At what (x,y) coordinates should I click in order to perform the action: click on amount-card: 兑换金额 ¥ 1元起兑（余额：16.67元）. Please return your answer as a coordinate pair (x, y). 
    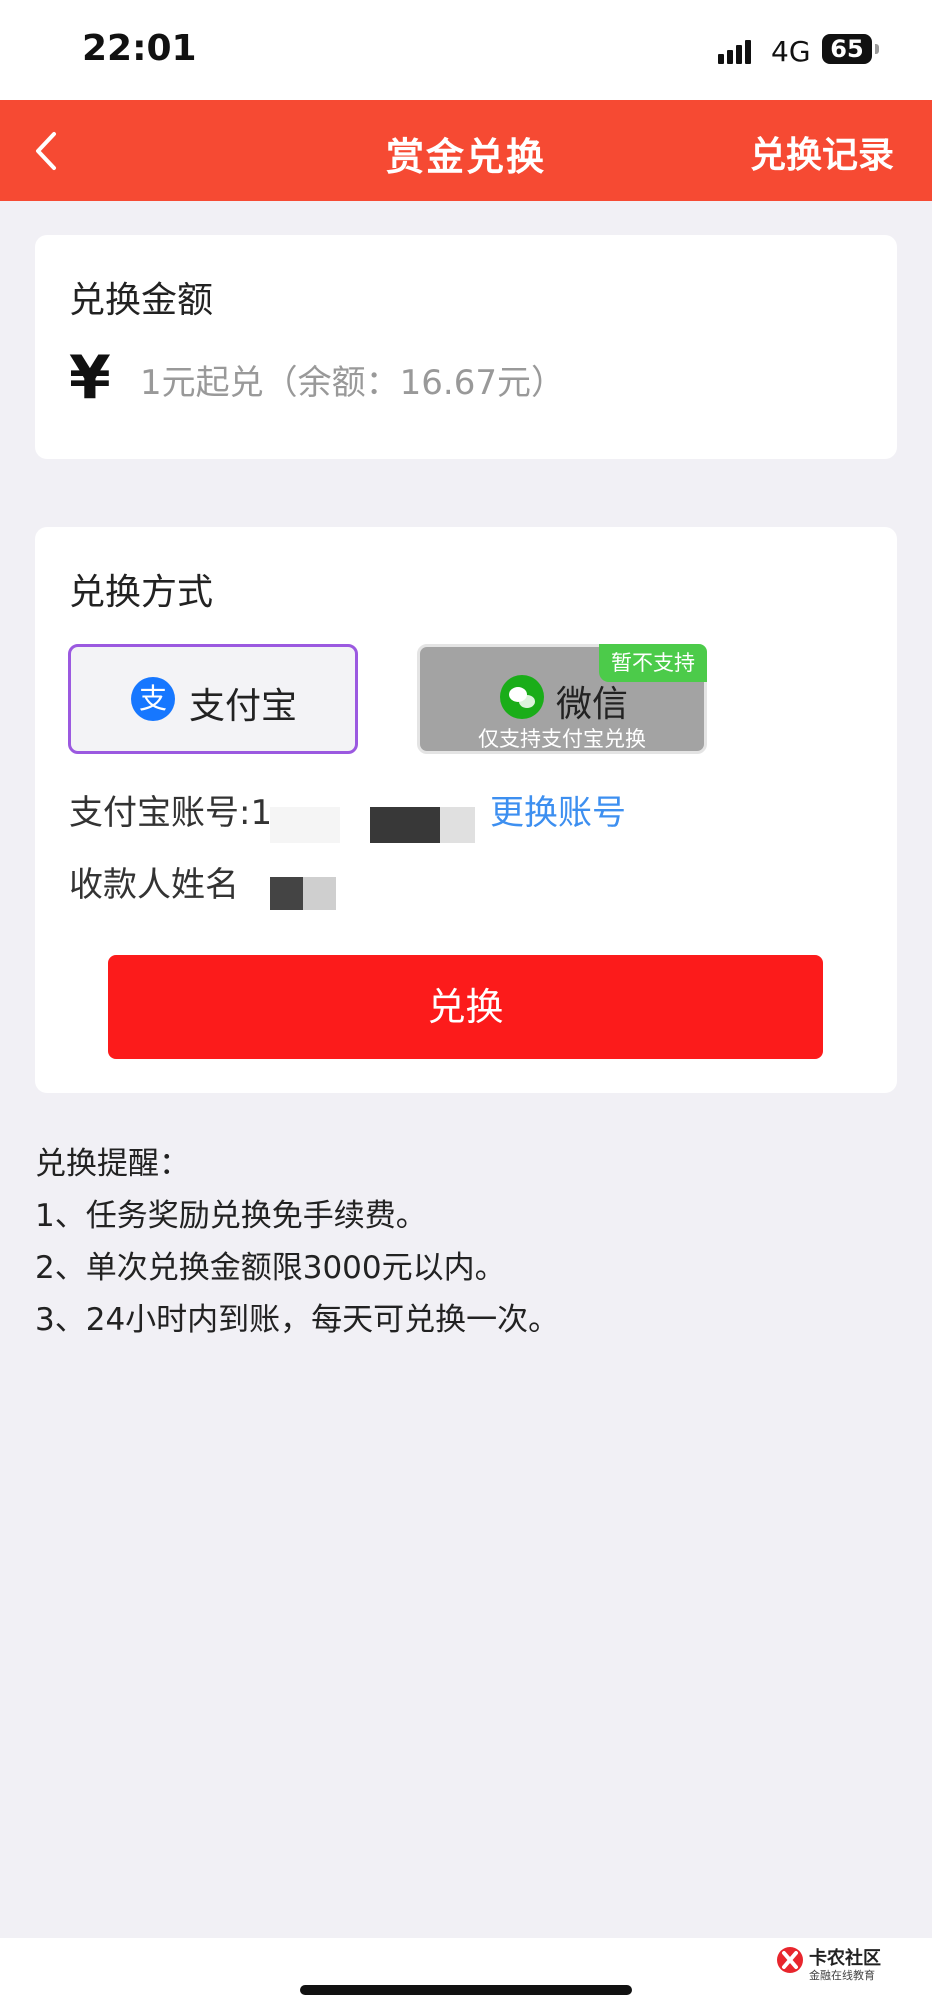
    Looking at the image, I should click on (466, 347).